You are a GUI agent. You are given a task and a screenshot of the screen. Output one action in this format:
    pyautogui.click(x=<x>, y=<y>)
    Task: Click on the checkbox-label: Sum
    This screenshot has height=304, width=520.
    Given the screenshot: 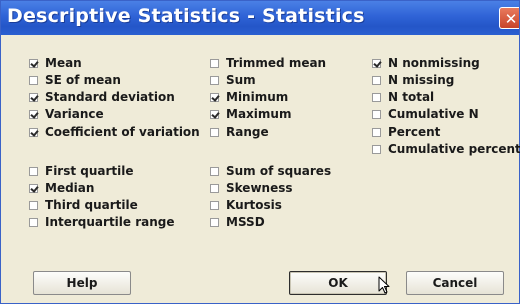 What is the action you would take?
    pyautogui.click(x=241, y=80)
    